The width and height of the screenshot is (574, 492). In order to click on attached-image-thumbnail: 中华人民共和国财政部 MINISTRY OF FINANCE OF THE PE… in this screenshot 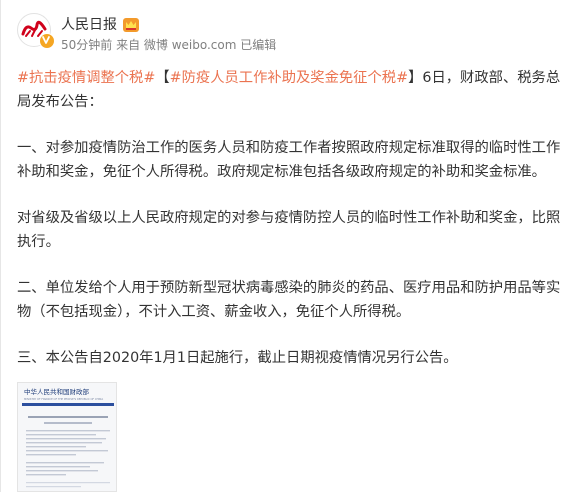, I will do `click(67, 437)`.